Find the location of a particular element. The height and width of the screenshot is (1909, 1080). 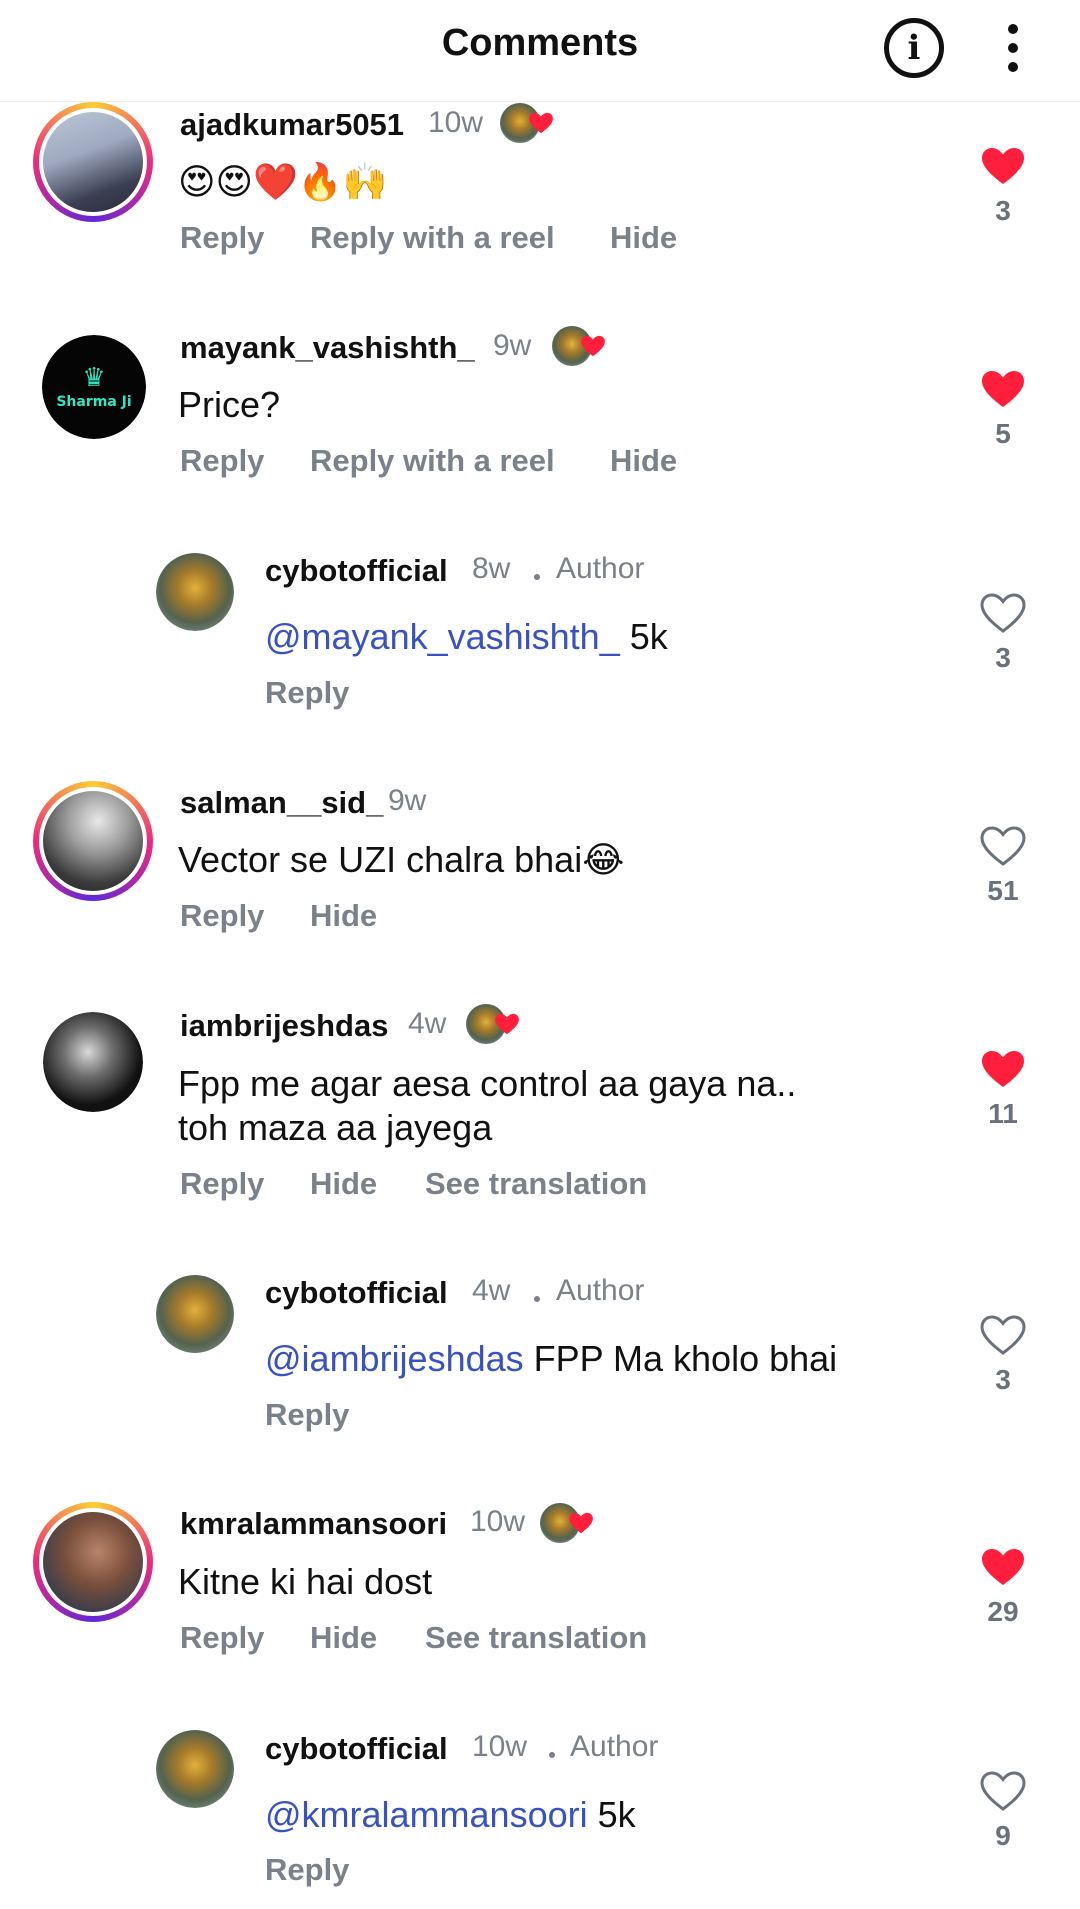

like-count: 51 is located at coordinates (1003, 890).